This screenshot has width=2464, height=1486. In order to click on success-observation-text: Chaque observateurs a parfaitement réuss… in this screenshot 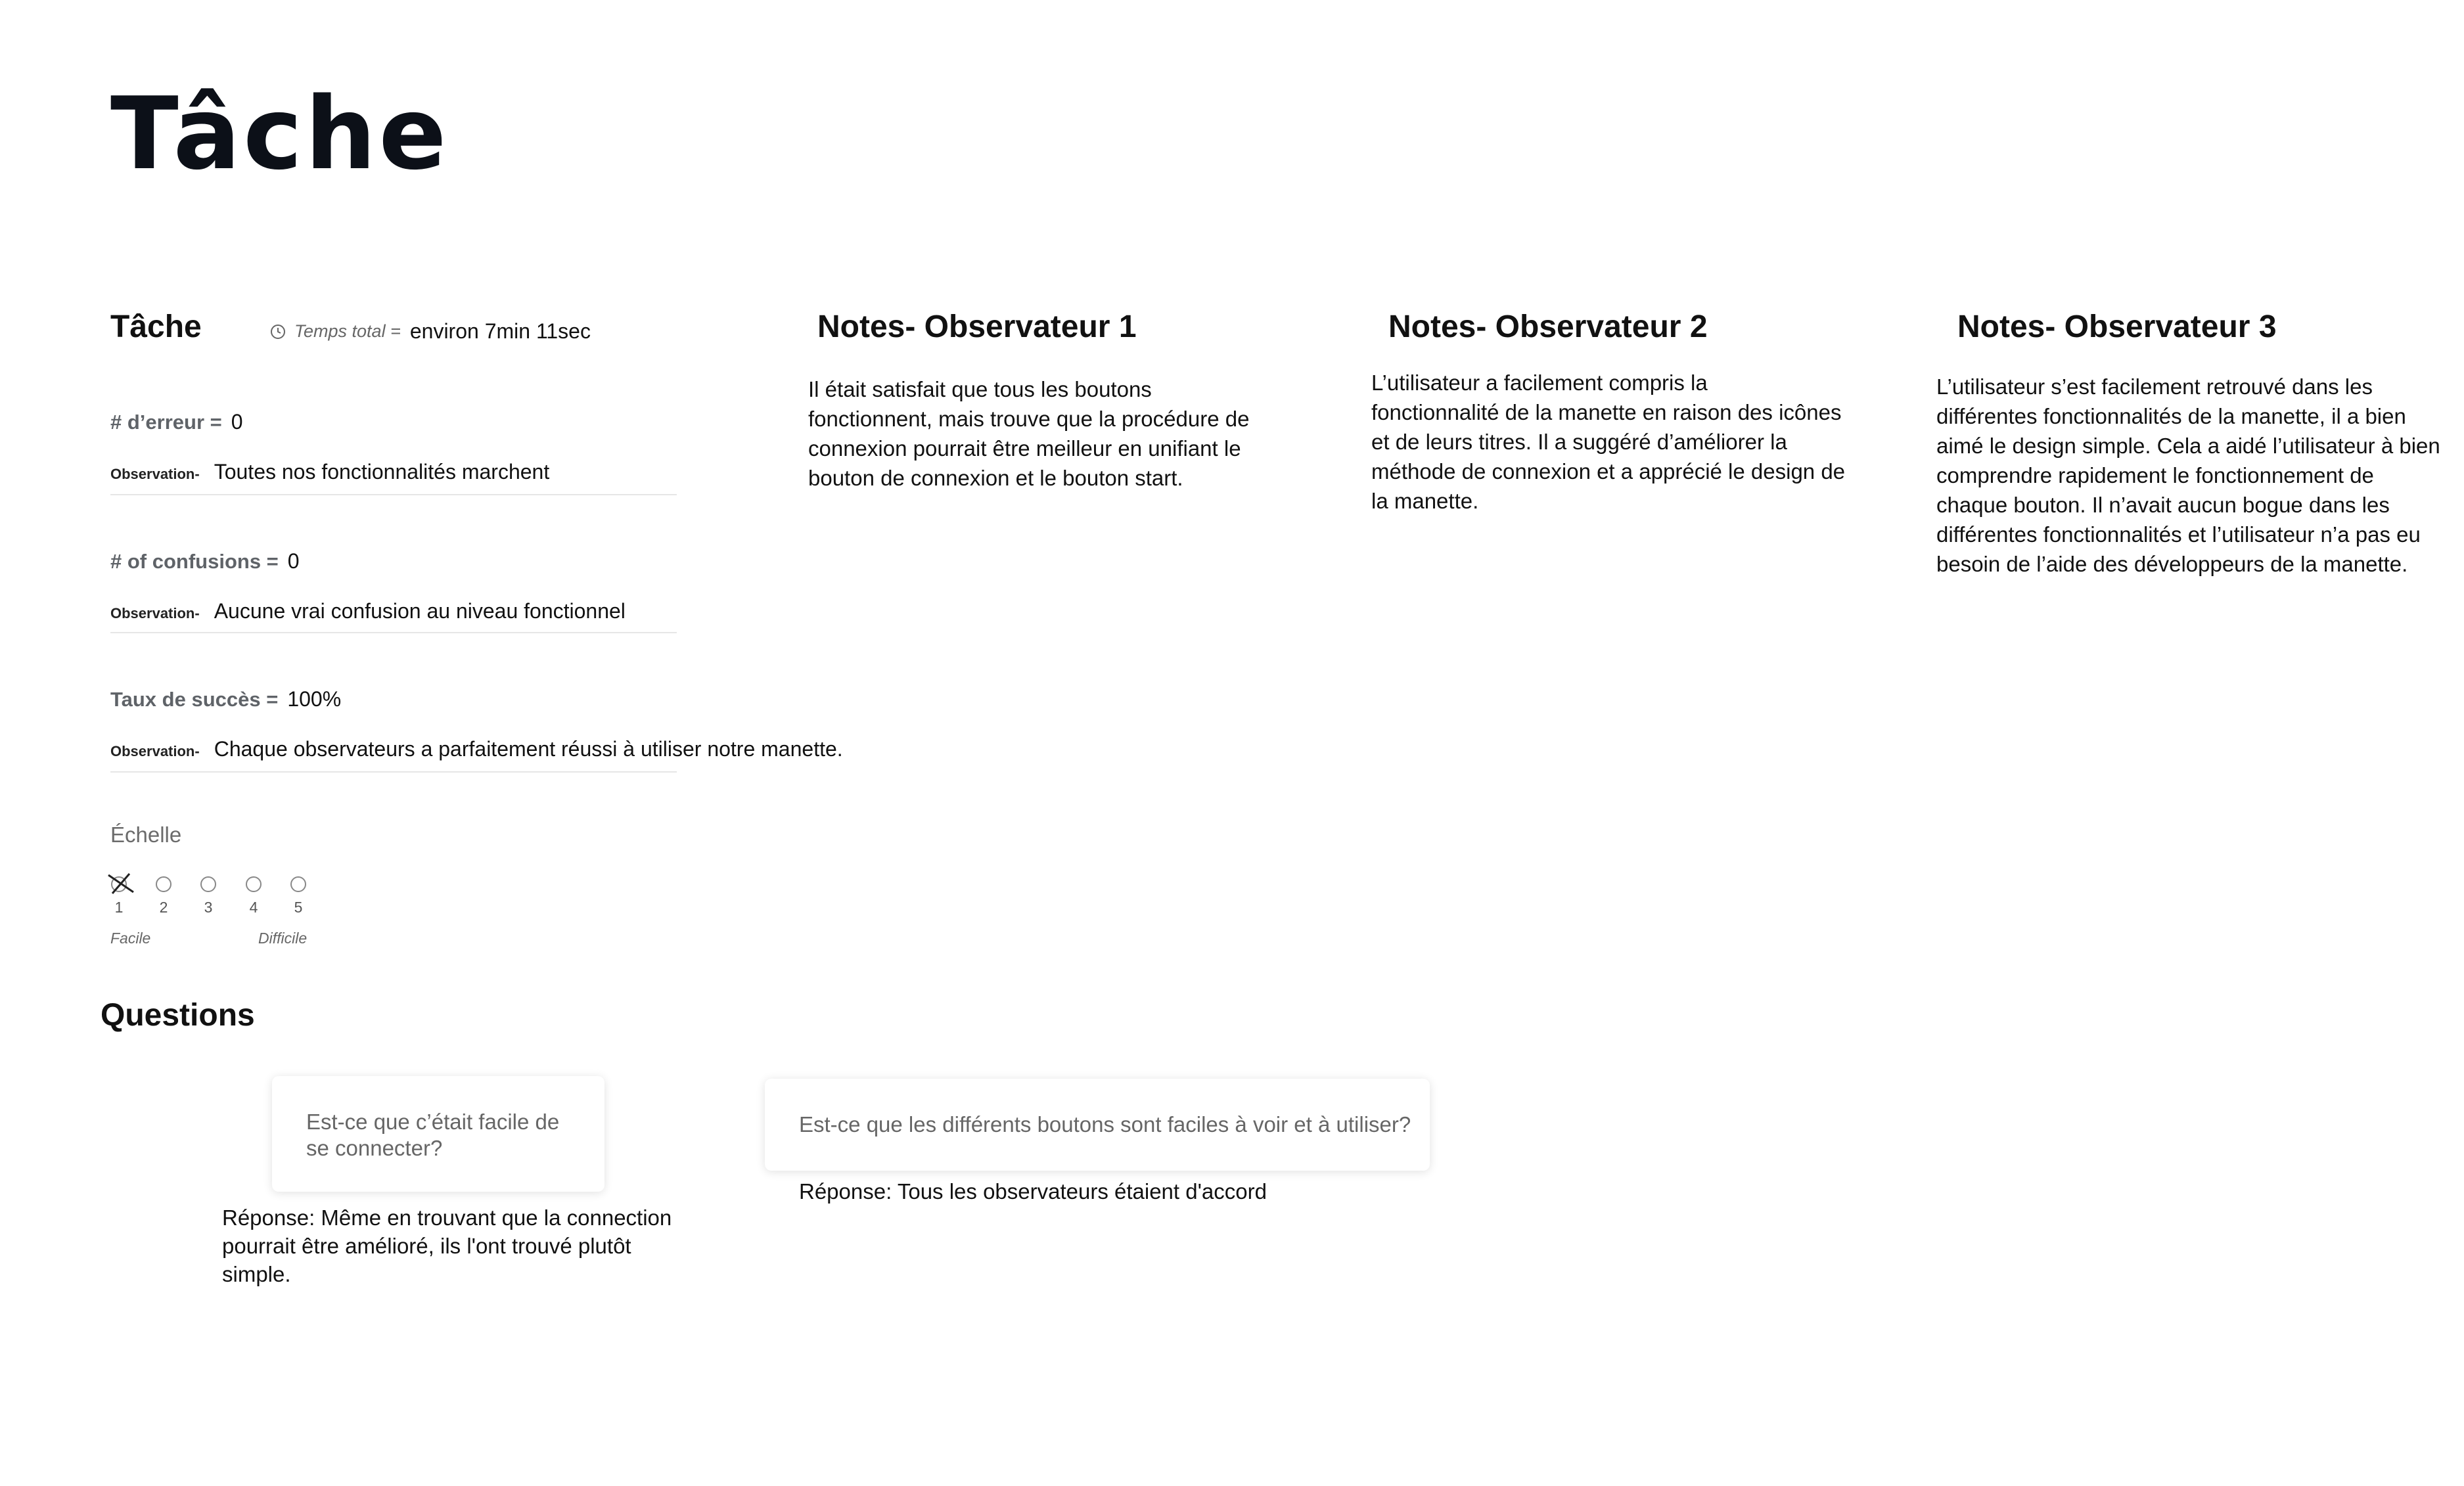, I will do `click(528, 749)`.